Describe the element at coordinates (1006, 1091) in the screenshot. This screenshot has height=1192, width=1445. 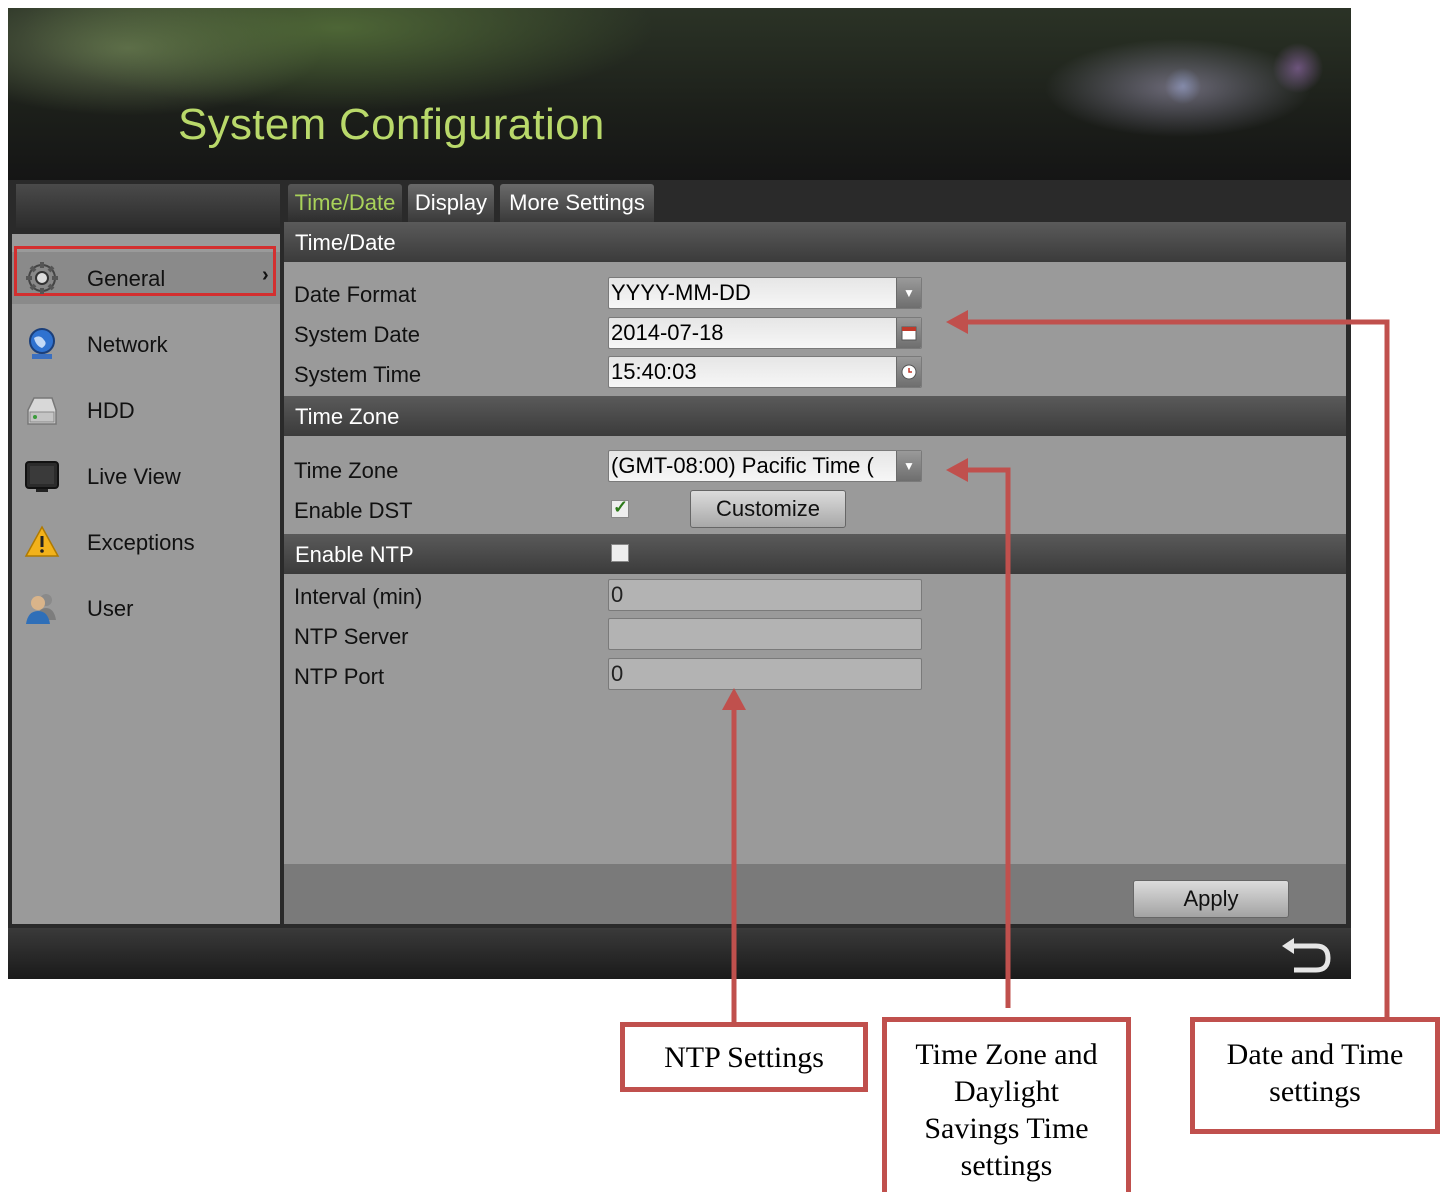
I see `timezone-callout-line: Daylight` at that location.